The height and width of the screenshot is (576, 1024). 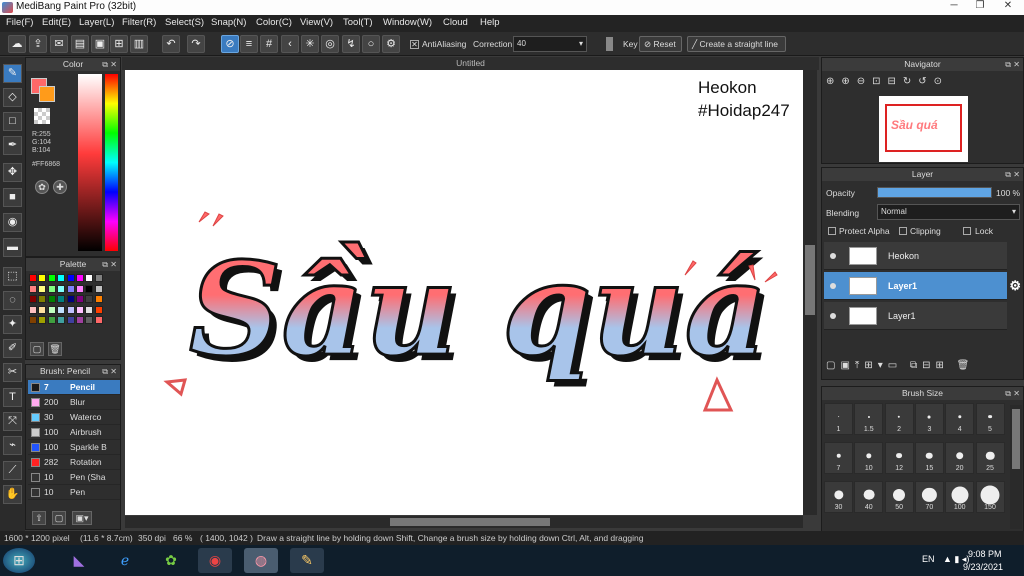 What do you see at coordinates (550, 44) in the screenshot?
I see `correction-select: 40 ▾` at bounding box center [550, 44].